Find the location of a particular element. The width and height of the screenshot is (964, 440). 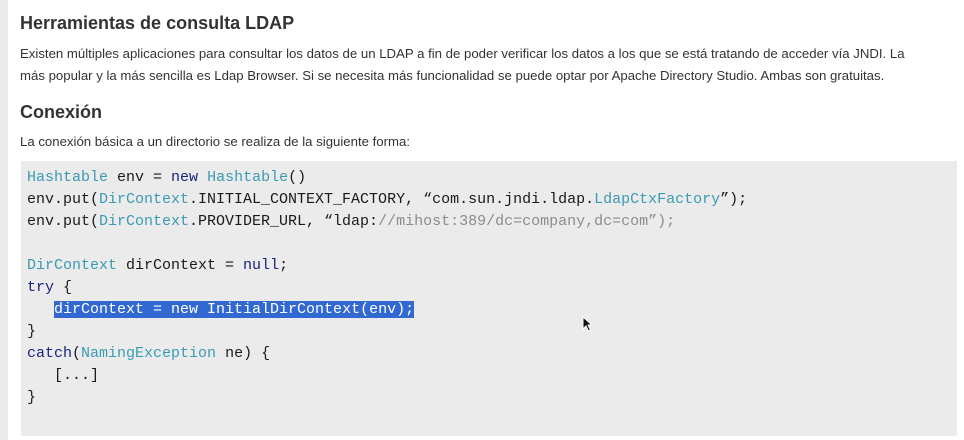

code-token: env = is located at coordinates (140, 177).